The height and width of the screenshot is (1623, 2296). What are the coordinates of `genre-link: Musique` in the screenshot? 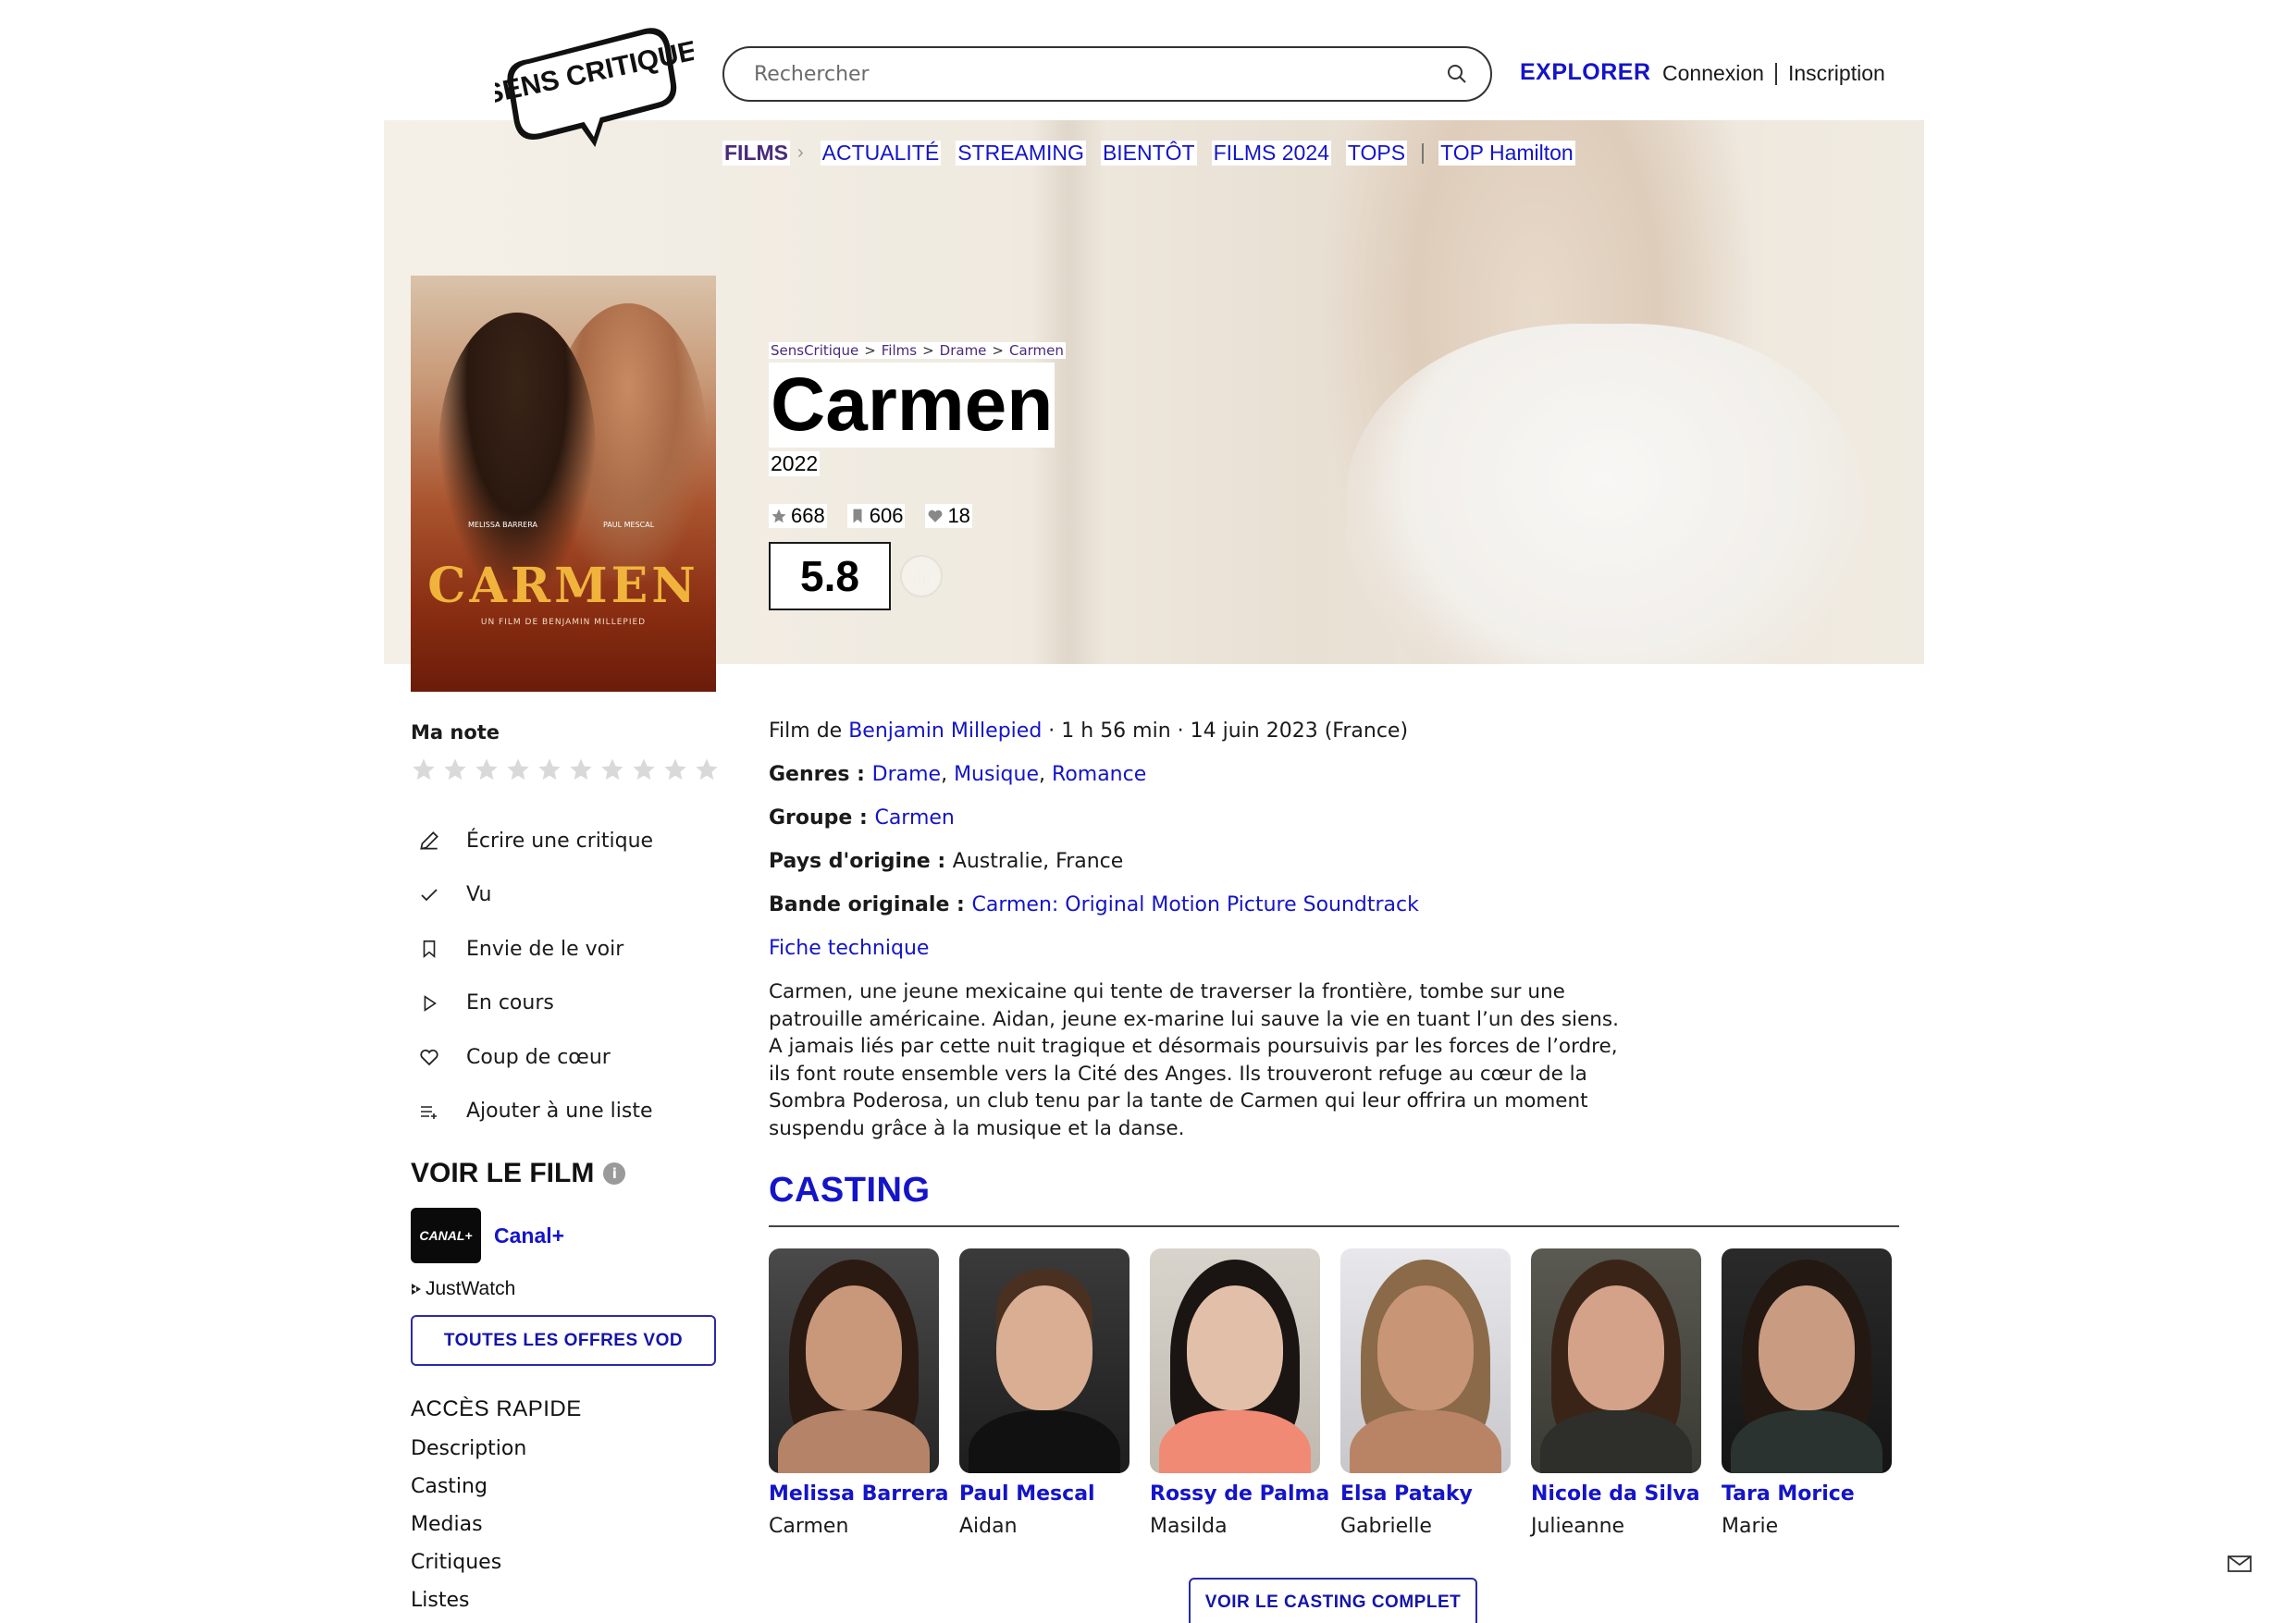 It's located at (996, 774).